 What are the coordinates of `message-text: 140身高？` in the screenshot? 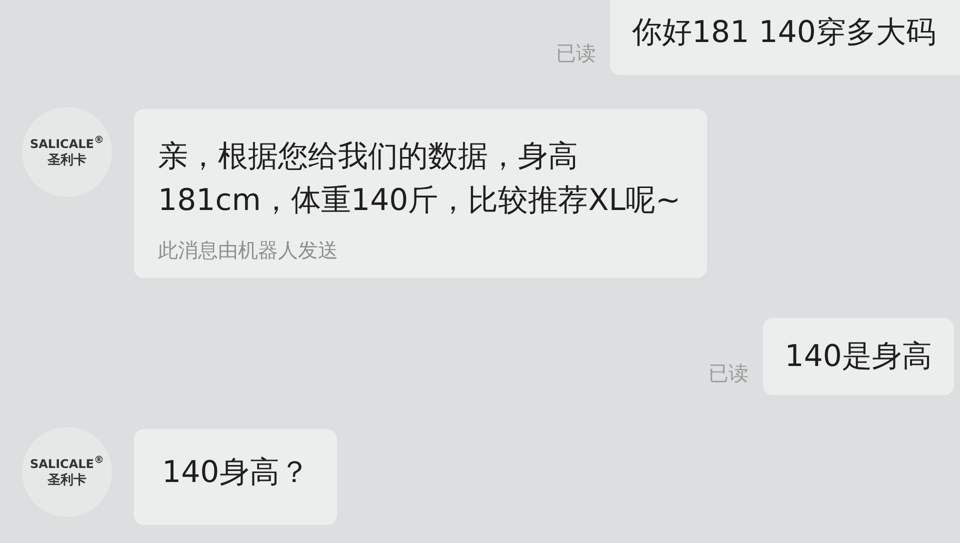 It's located at (236, 473).